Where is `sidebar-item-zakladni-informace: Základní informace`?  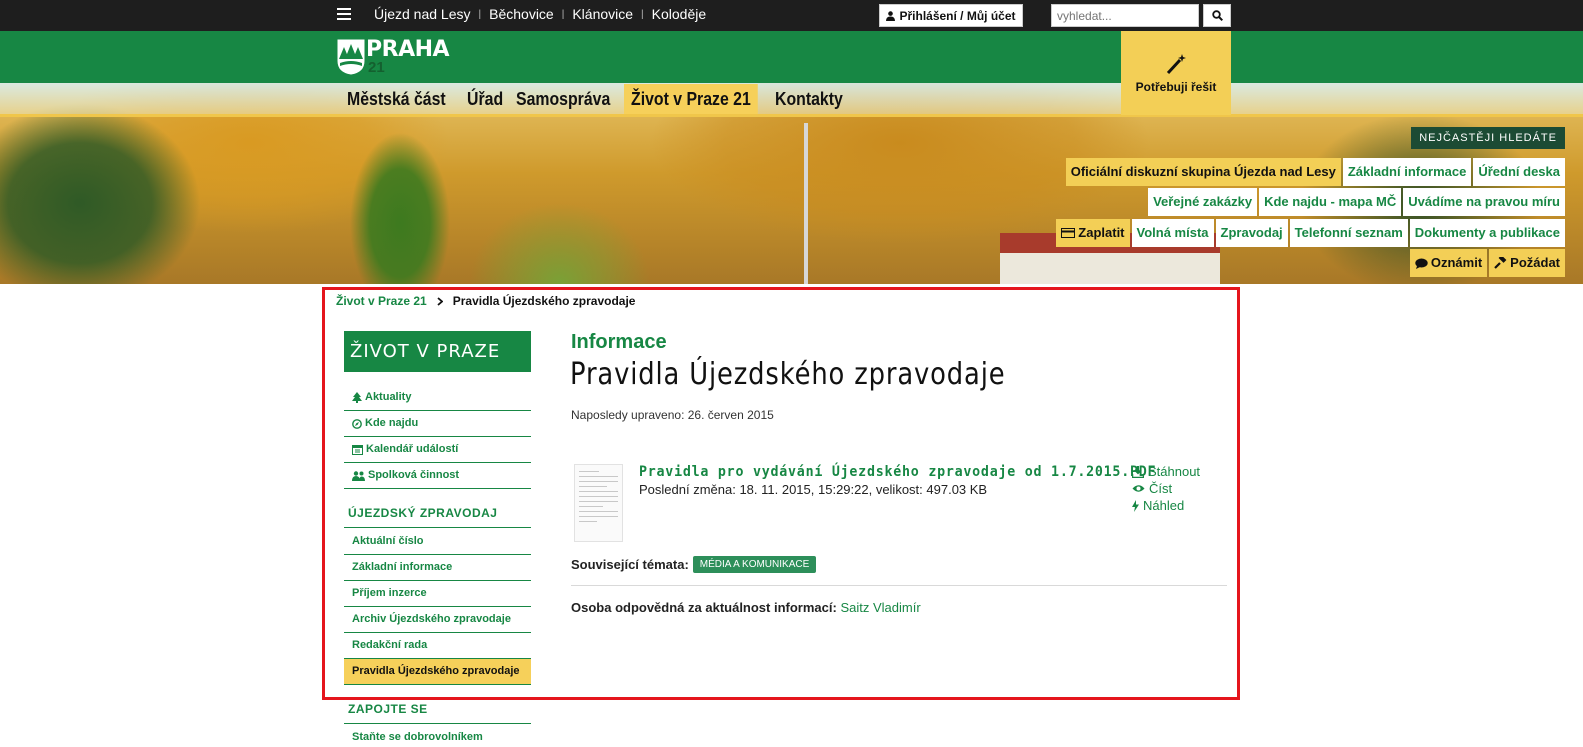 sidebar-item-zakladni-informace: Základní informace is located at coordinates (437, 568).